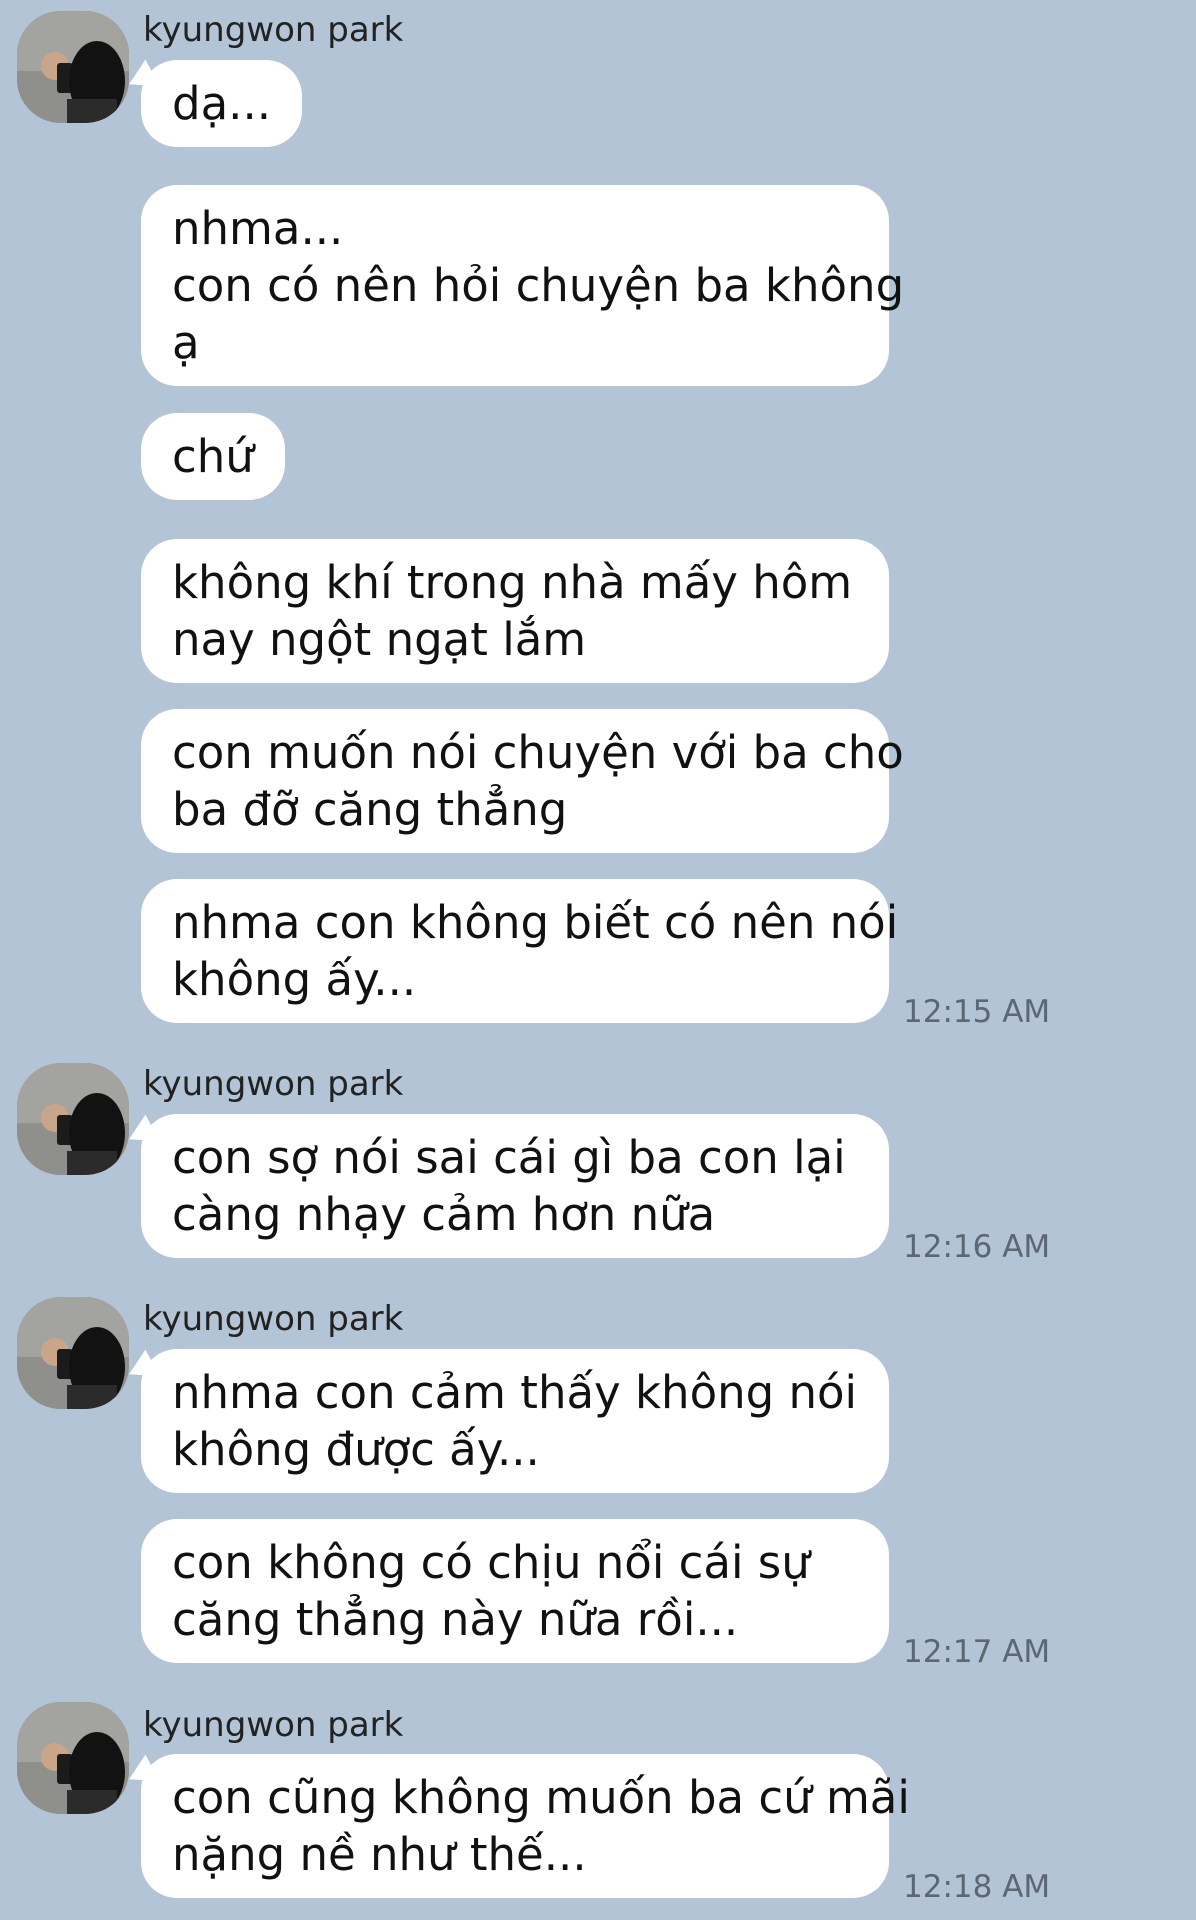 Image resolution: width=1196 pixels, height=1920 pixels. I want to click on message-line: nhma con cảm thấy không nói, so click(515, 1392).